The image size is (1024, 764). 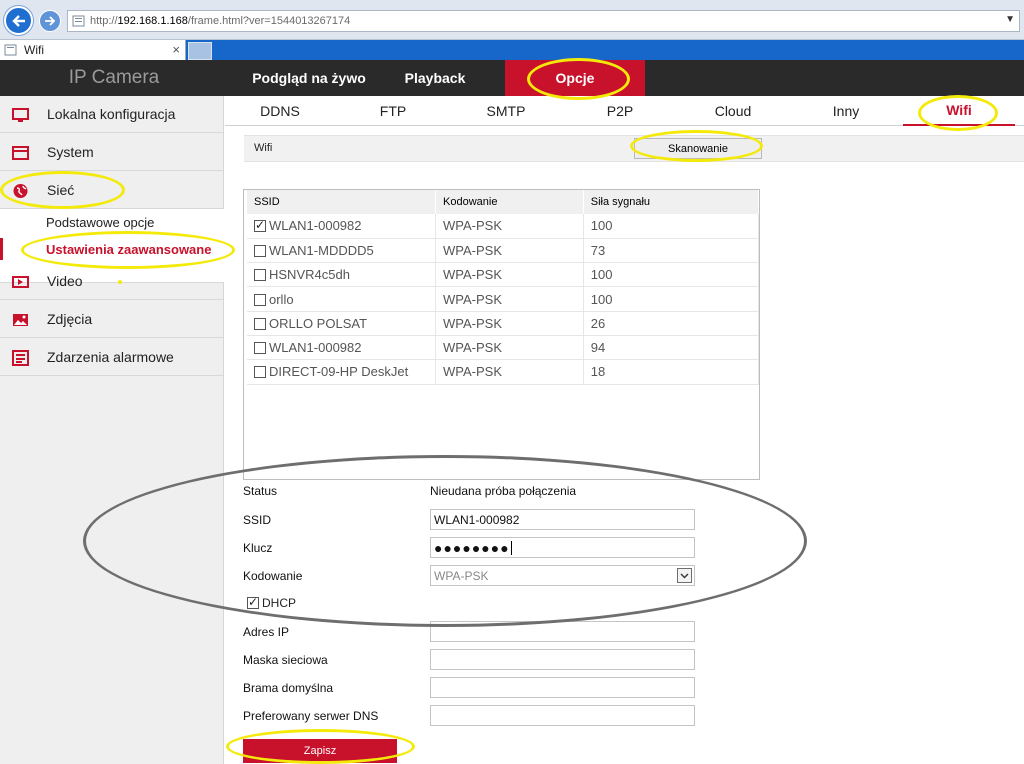 I want to click on ssid-text: WLAN1-MDDDD5, so click(x=321, y=250).